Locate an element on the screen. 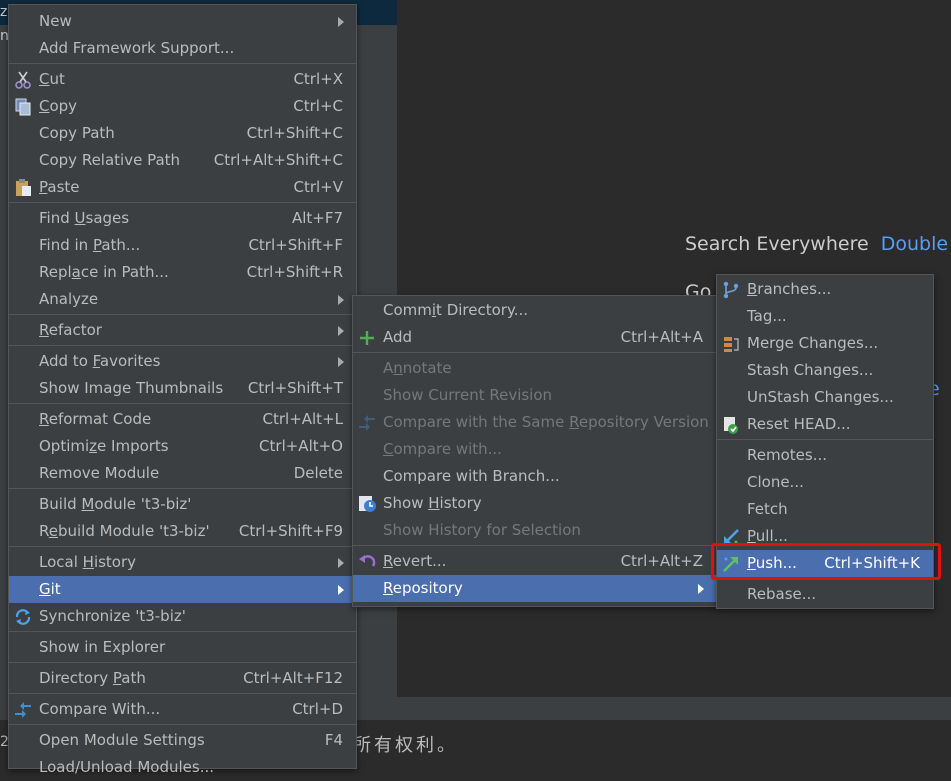 This screenshot has height=781, width=951. search-everywhere-key: Double is located at coordinates (914, 244).